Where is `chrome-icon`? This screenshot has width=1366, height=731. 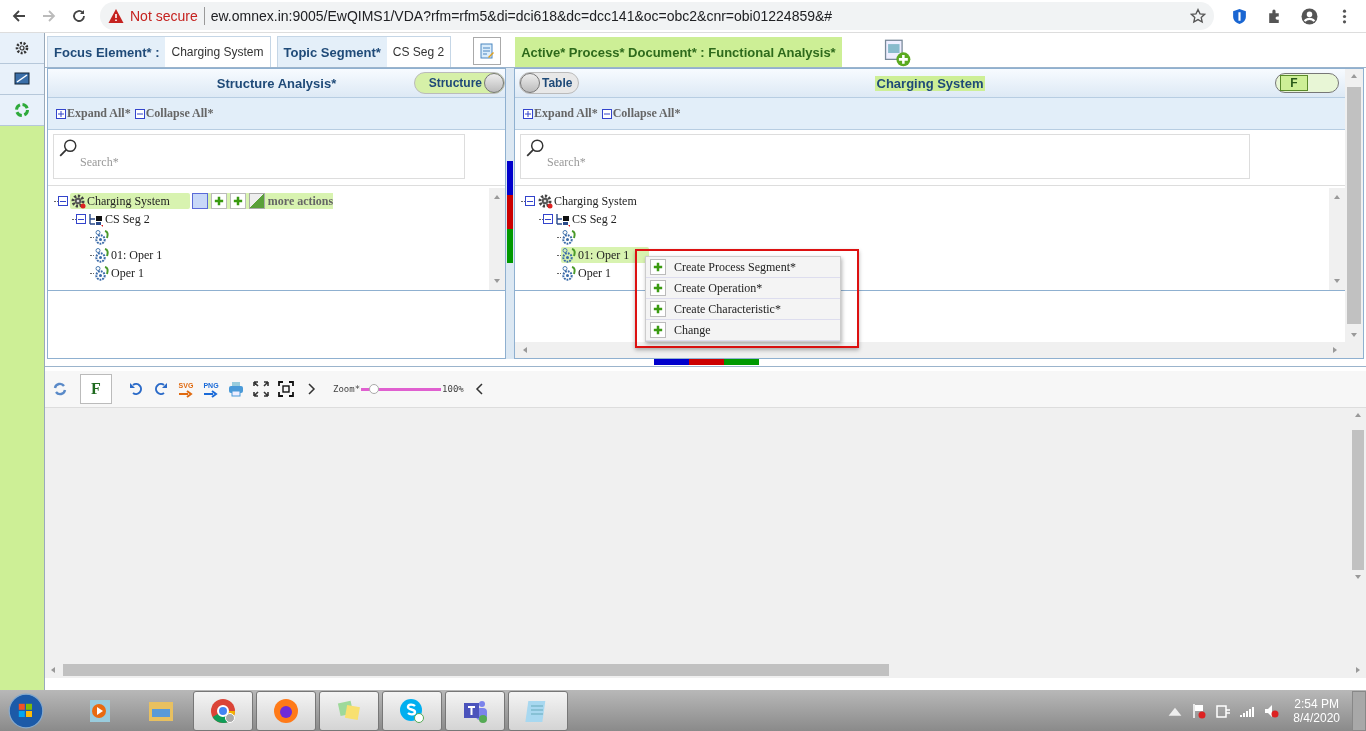
chrome-icon is located at coordinates (223, 710).